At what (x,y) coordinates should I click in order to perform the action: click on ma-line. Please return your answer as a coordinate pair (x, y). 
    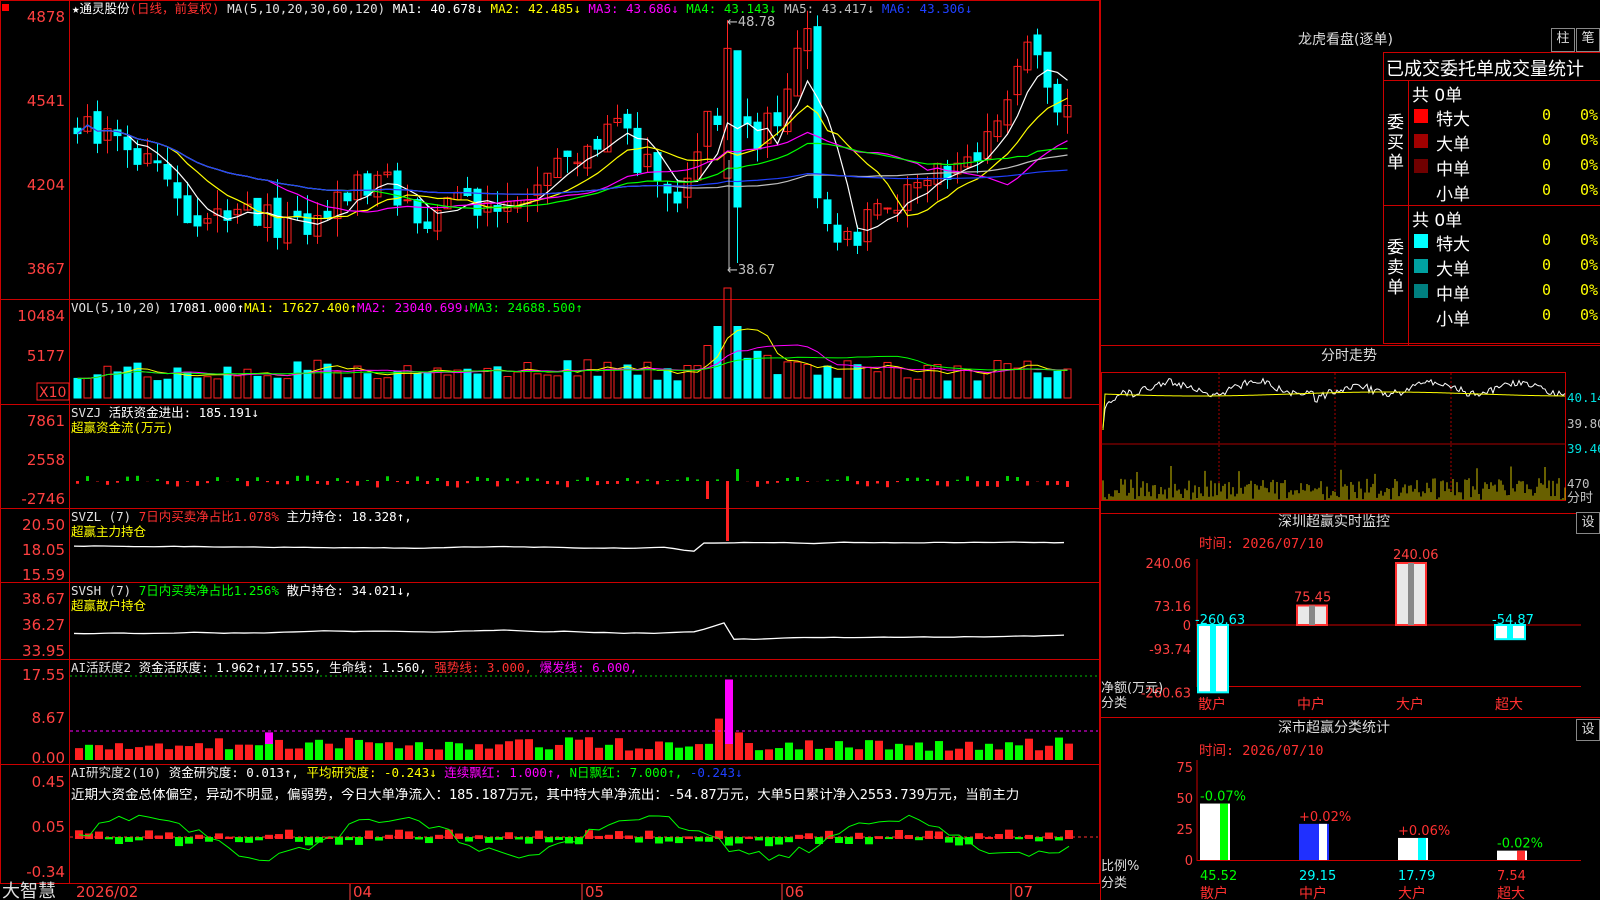
    Looking at the image, I should click on (572, 159).